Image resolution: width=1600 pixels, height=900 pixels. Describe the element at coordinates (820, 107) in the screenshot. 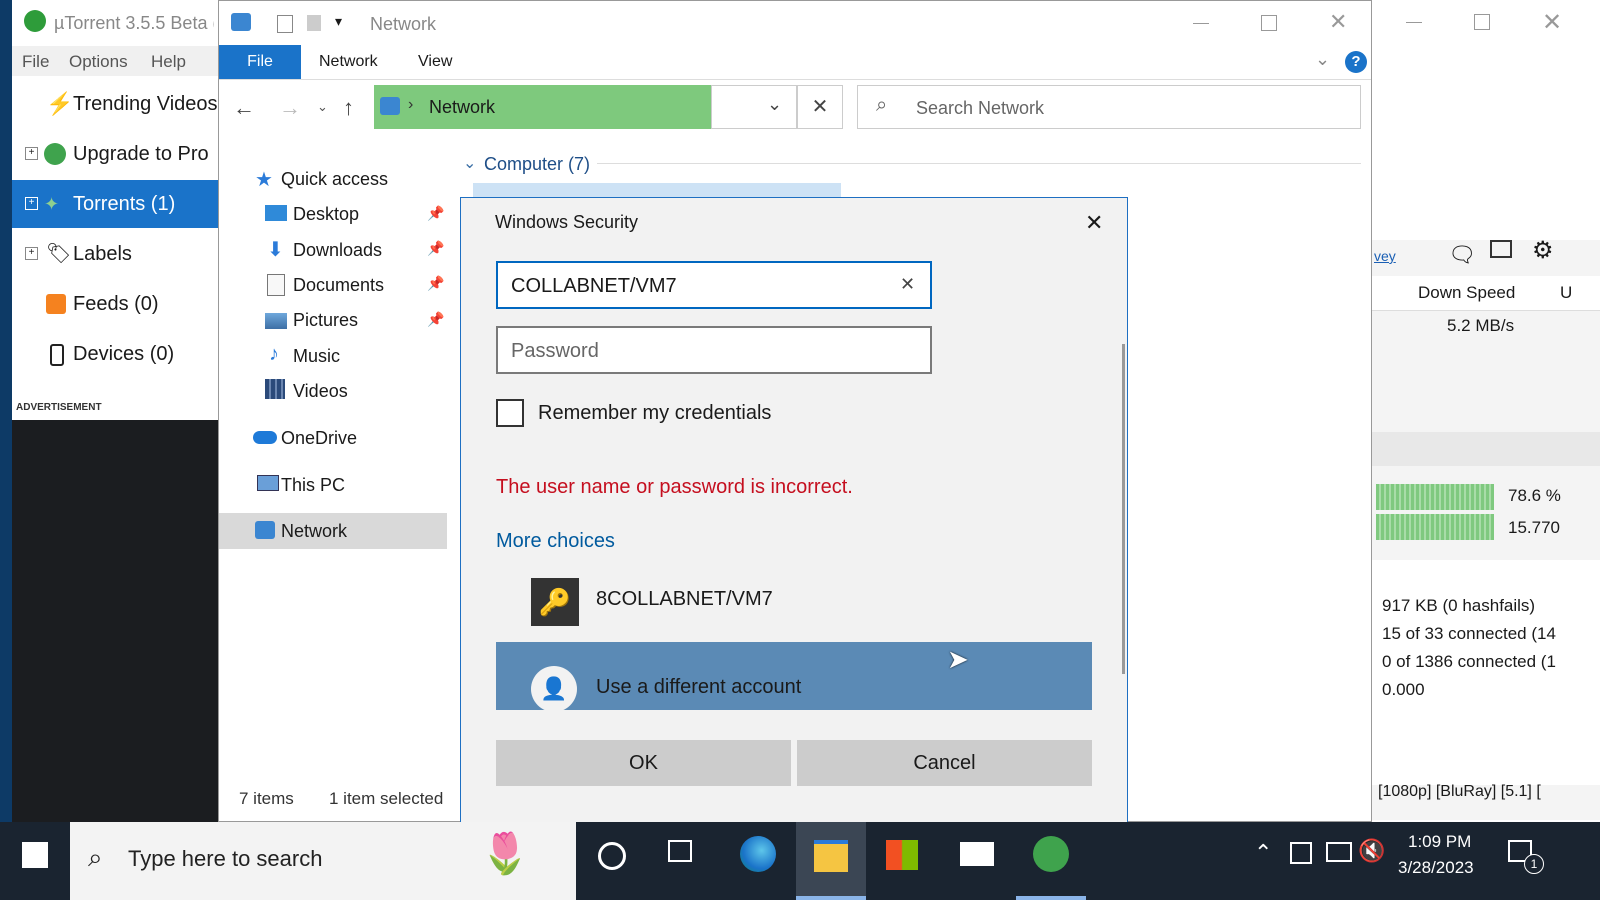

I see `address-clear-button: ✕` at that location.